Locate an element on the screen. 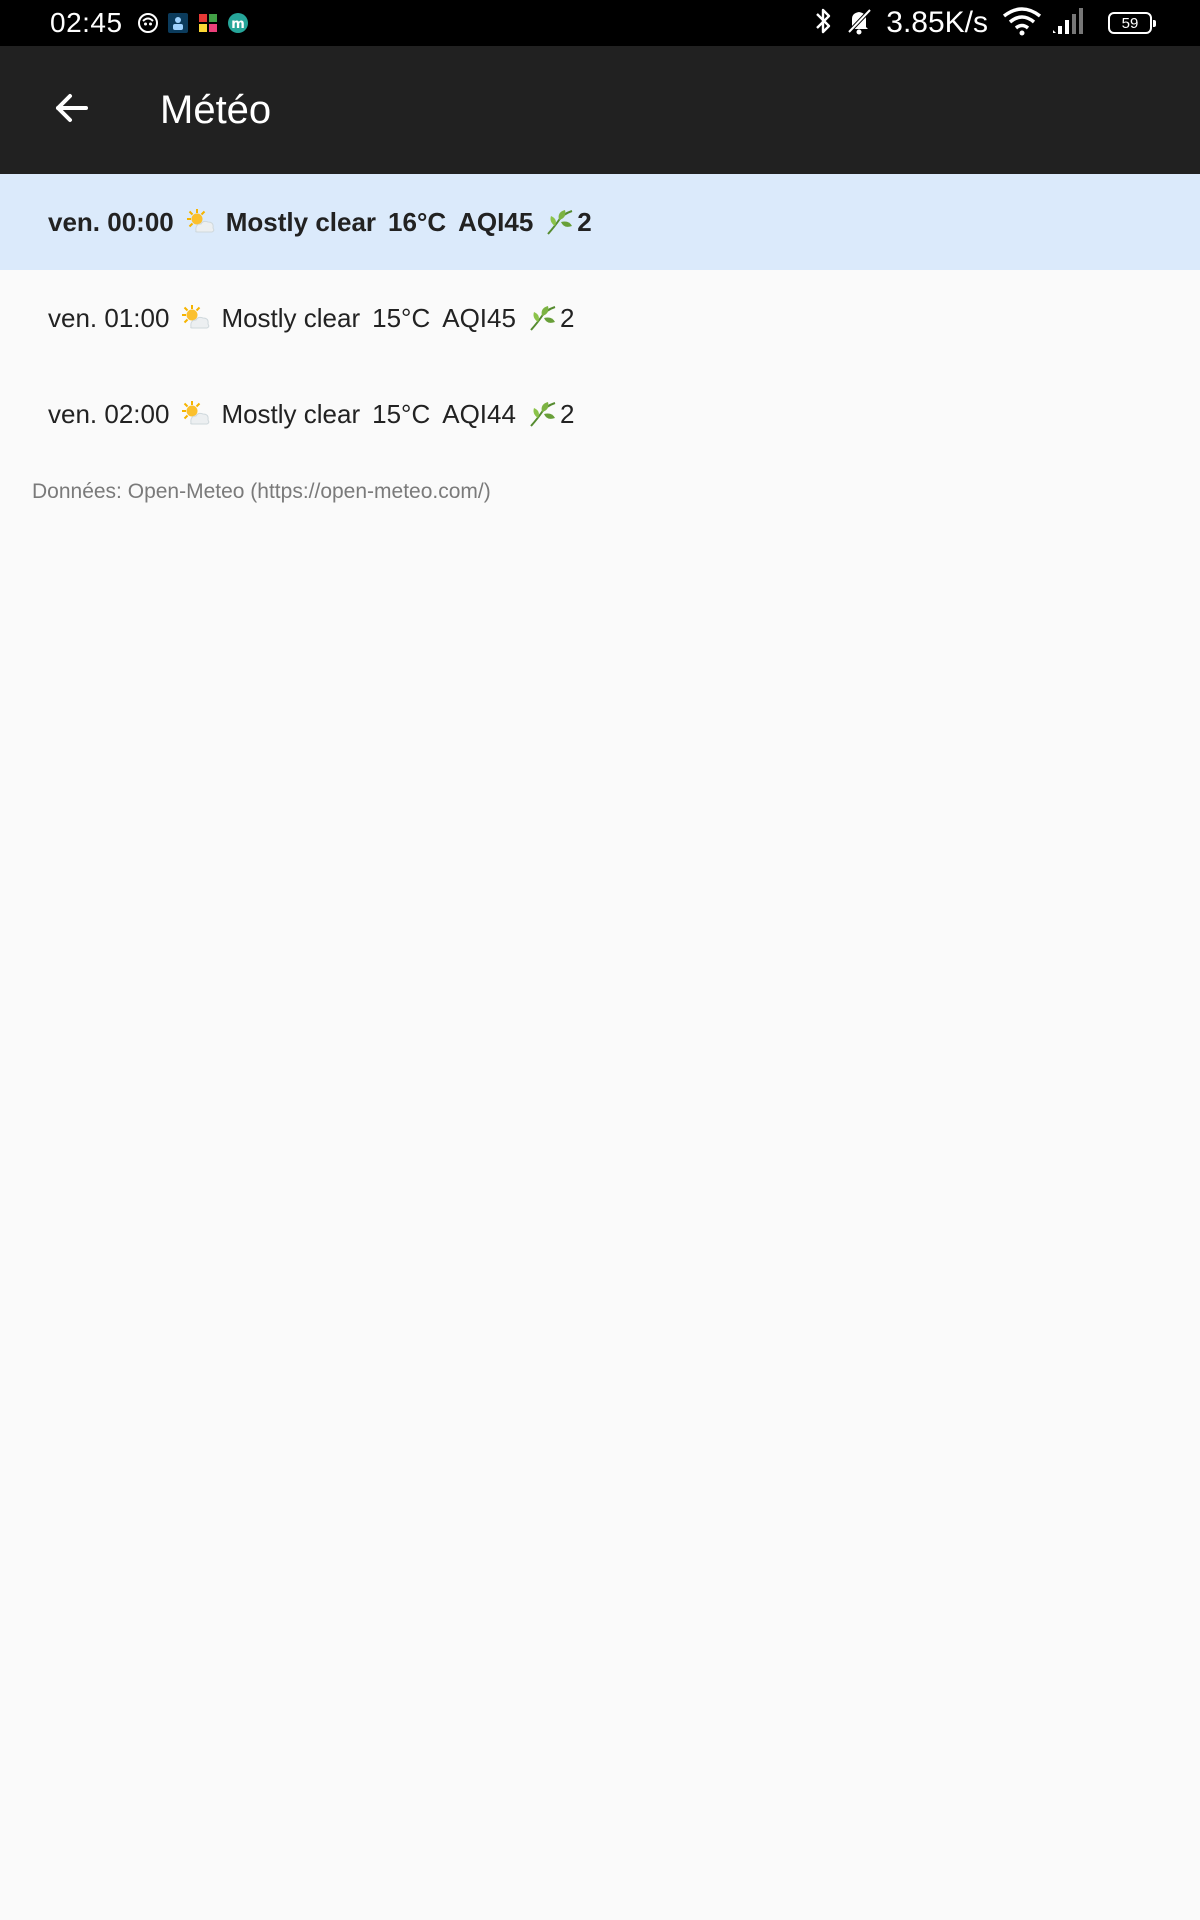 This screenshot has width=1200, height=1920. svg-text: m is located at coordinates (238, 24).